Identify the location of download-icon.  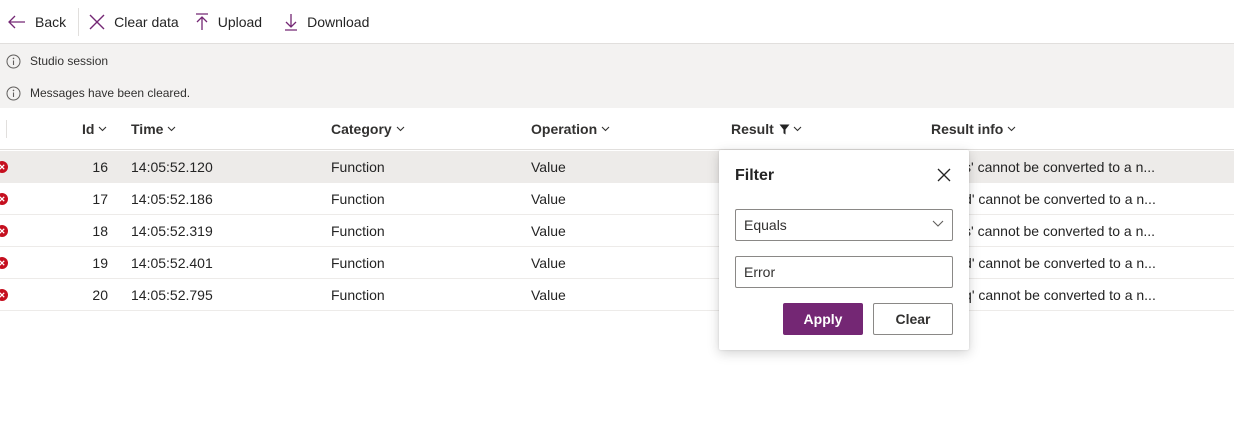
(291, 22).